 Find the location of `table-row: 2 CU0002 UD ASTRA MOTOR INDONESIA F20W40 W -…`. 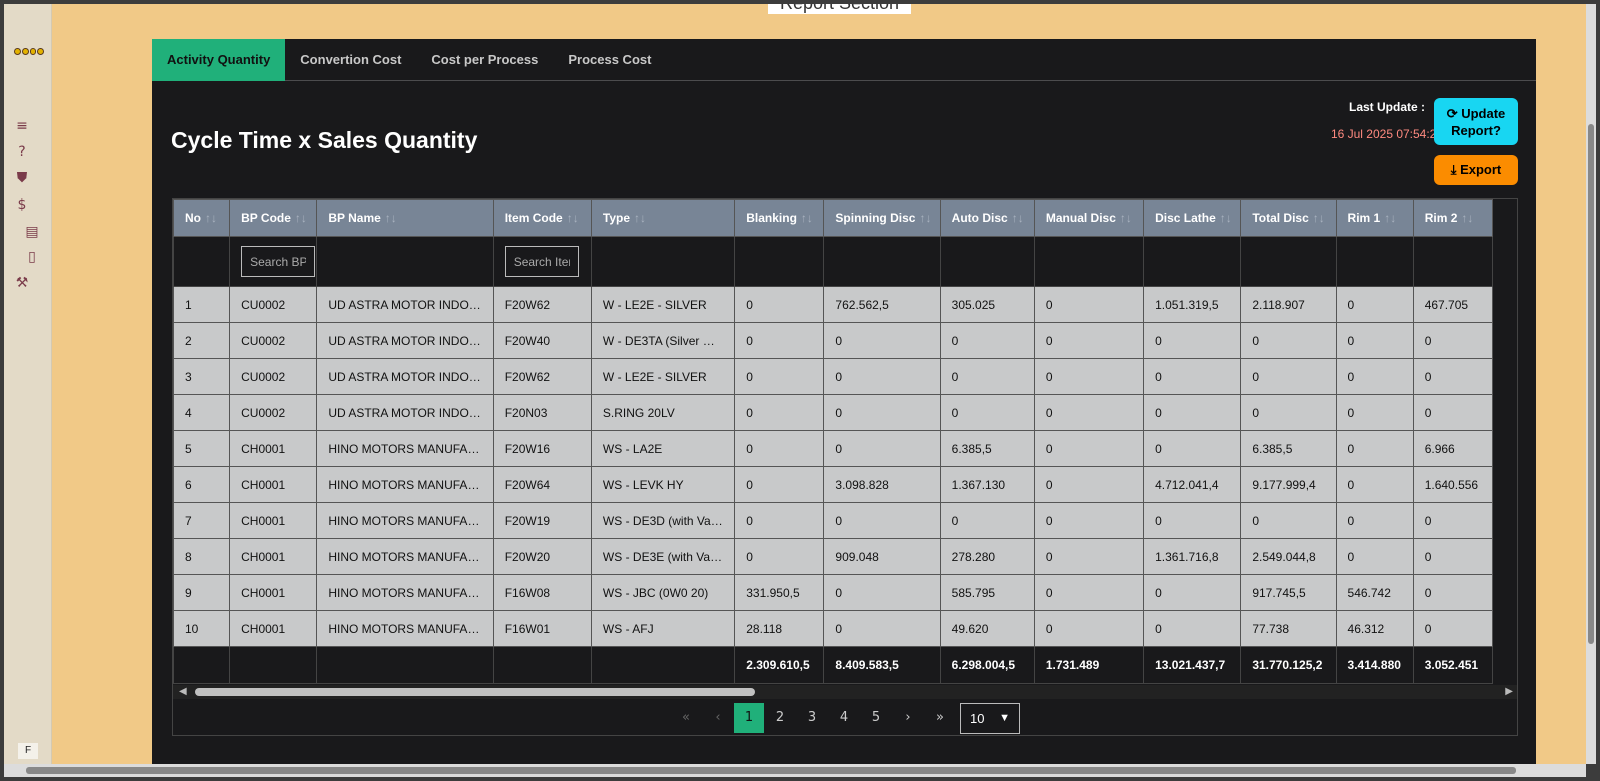

table-row: 2 CU0002 UD ASTRA MOTOR INDONESIA F20W40 W -… is located at coordinates (833, 340).